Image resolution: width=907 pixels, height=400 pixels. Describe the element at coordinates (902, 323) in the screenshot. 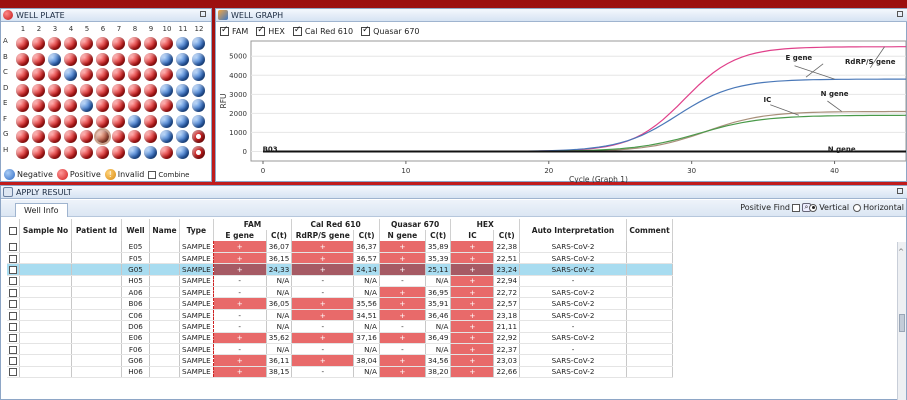

I see `scrollbar-thumb` at that location.